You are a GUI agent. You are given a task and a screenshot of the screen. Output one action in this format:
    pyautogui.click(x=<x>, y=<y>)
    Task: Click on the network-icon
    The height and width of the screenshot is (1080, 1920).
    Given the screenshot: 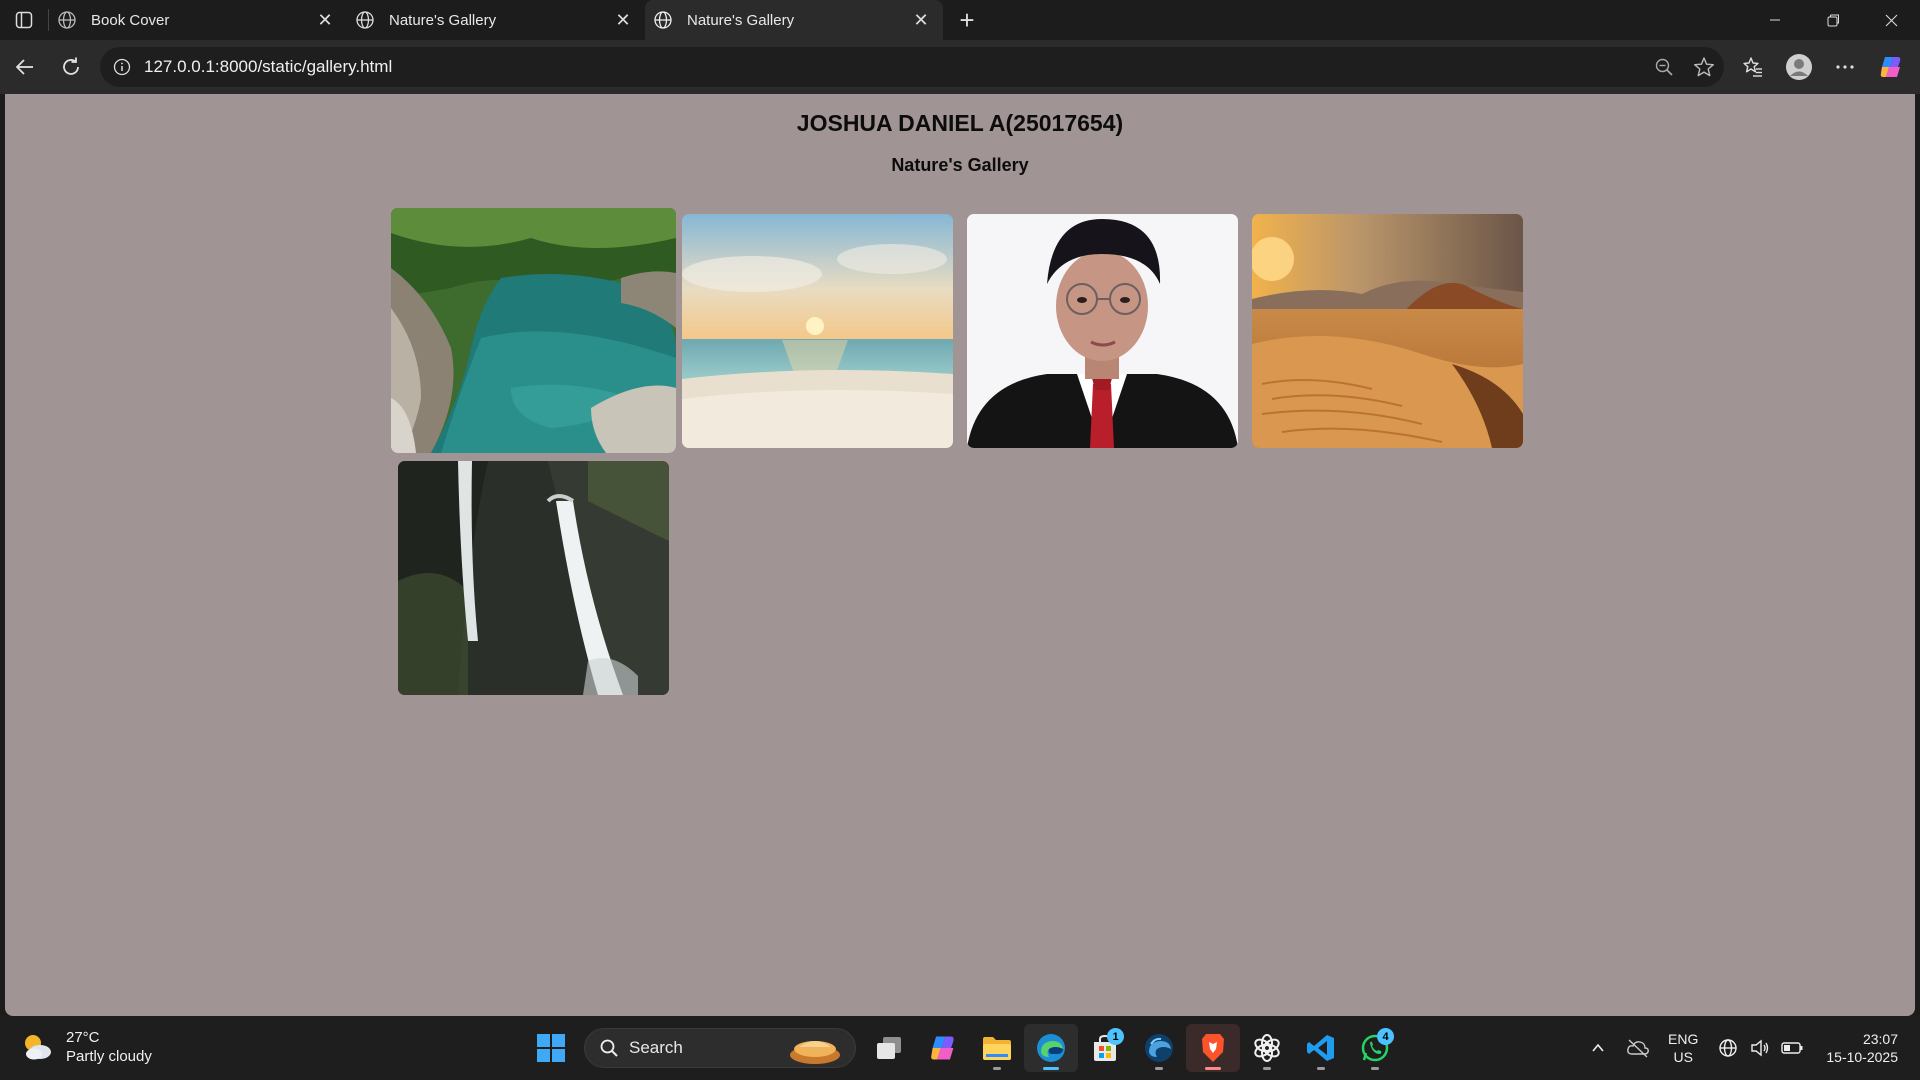 What is the action you would take?
    pyautogui.click(x=1728, y=1048)
    